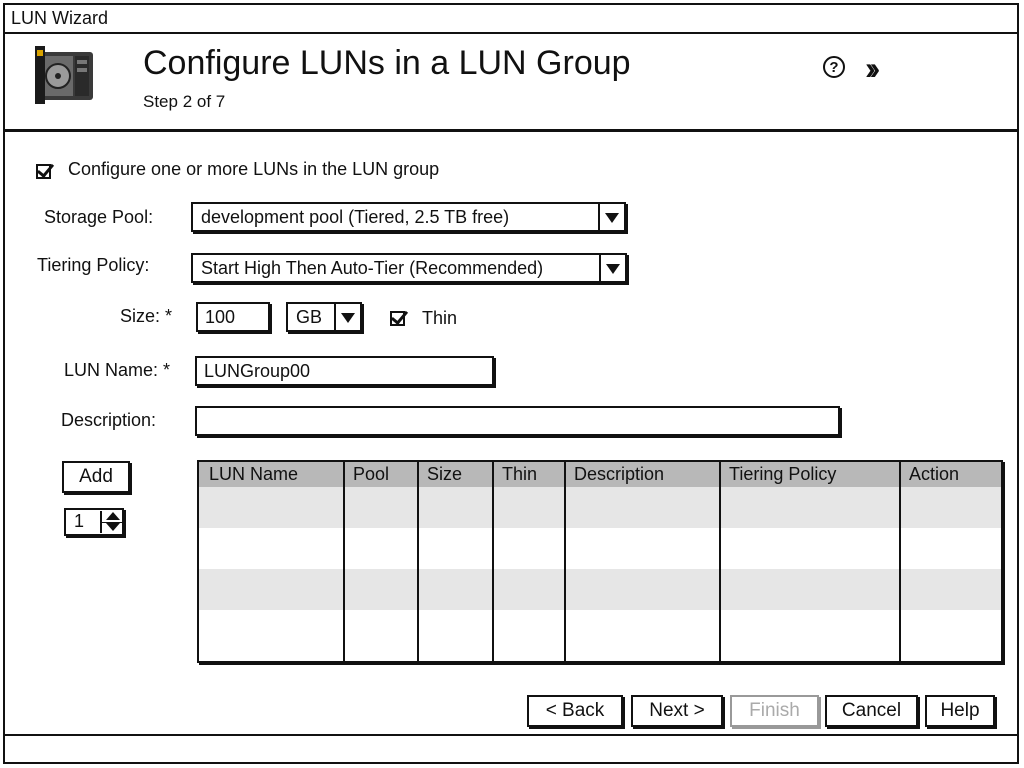  Describe the element at coordinates (112, 527) in the screenshot. I see `stepper-down-icon` at that location.